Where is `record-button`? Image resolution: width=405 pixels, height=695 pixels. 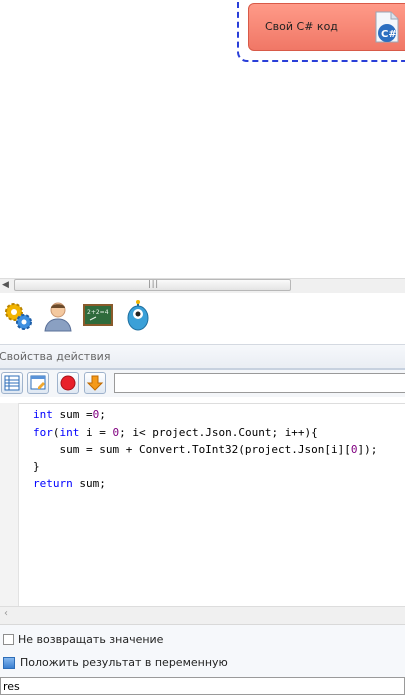
record-button is located at coordinates (68, 383).